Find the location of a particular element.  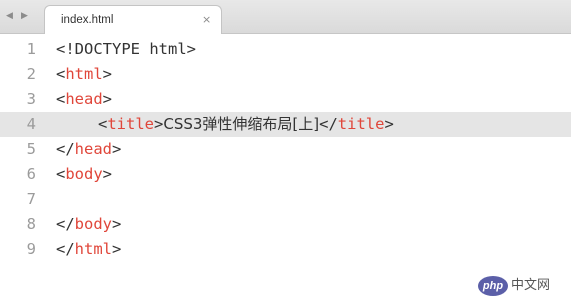

line-number: 3 is located at coordinates (31, 99).